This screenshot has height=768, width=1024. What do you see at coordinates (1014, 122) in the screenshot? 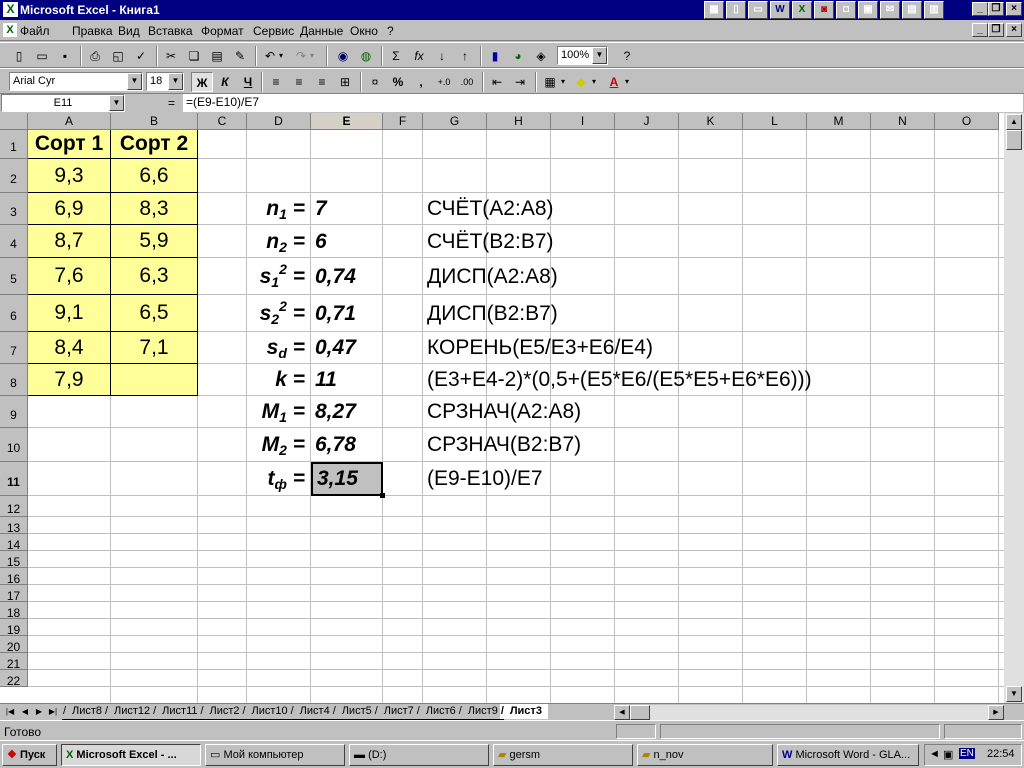
I see `scroll-up-icon: ▲` at bounding box center [1014, 122].